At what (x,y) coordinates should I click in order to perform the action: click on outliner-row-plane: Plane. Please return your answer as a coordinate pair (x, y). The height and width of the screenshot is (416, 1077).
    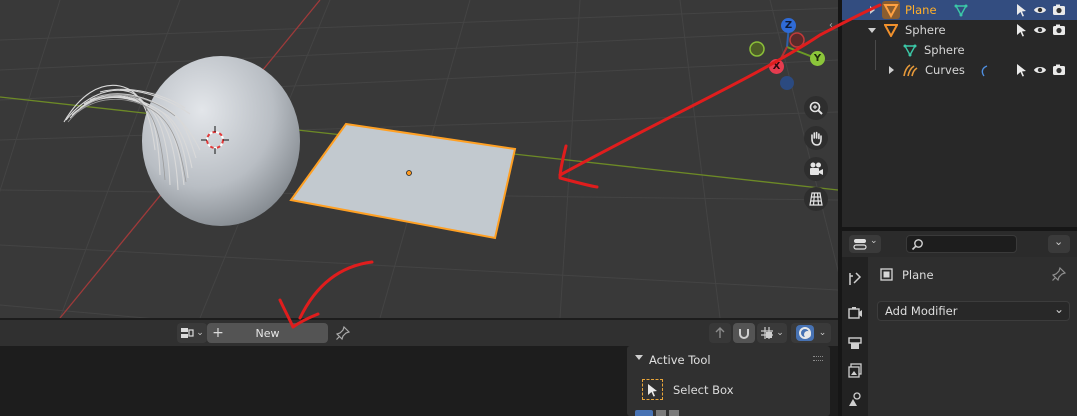
    Looking at the image, I should click on (959, 10).